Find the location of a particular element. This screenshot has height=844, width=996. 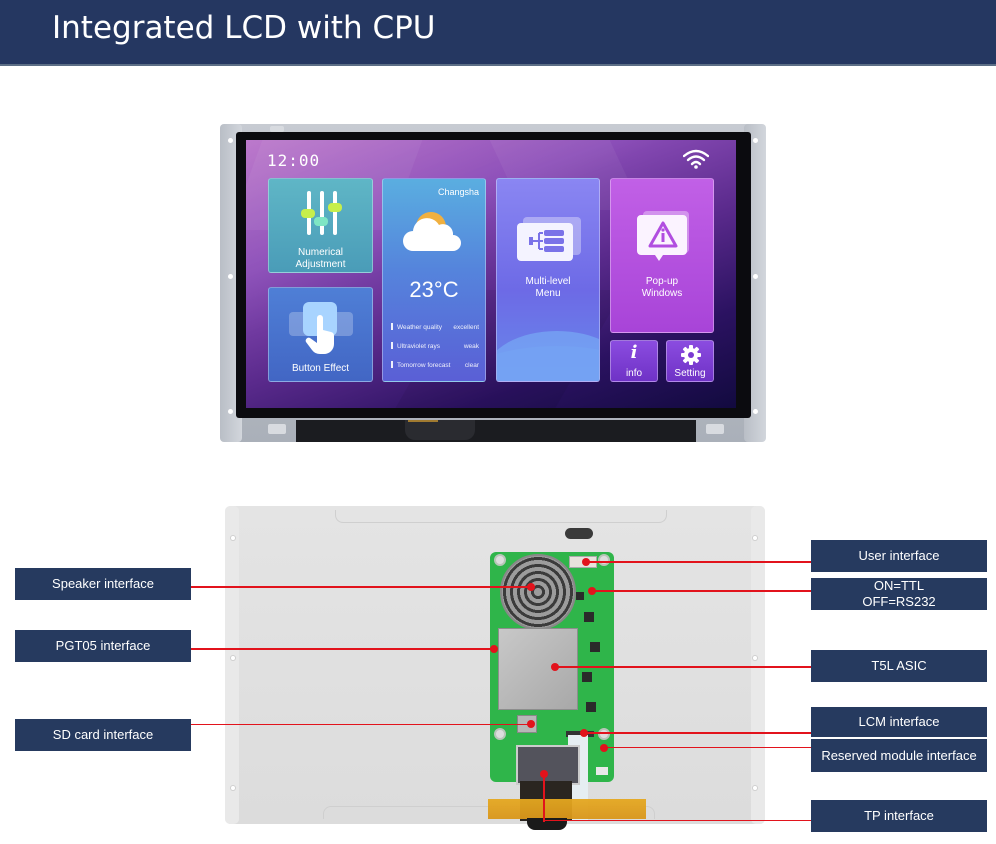

t5l-asic-shield is located at coordinates (538, 669).